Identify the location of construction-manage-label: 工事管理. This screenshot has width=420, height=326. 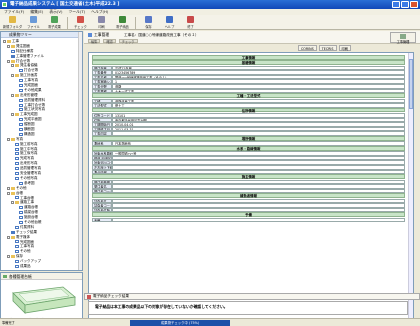
(403, 42).